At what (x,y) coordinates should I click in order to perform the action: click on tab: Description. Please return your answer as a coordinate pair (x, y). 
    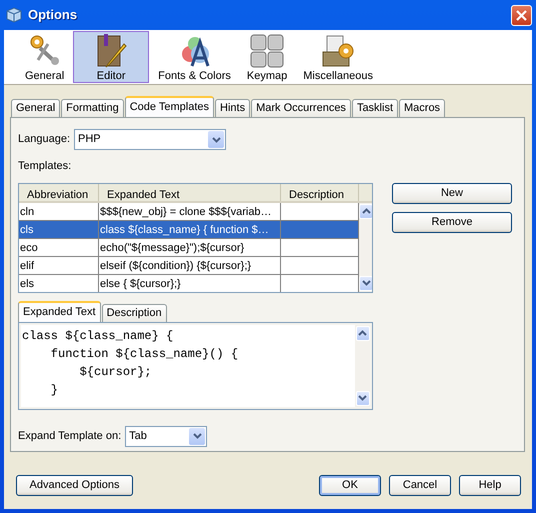
    Looking at the image, I should click on (134, 313).